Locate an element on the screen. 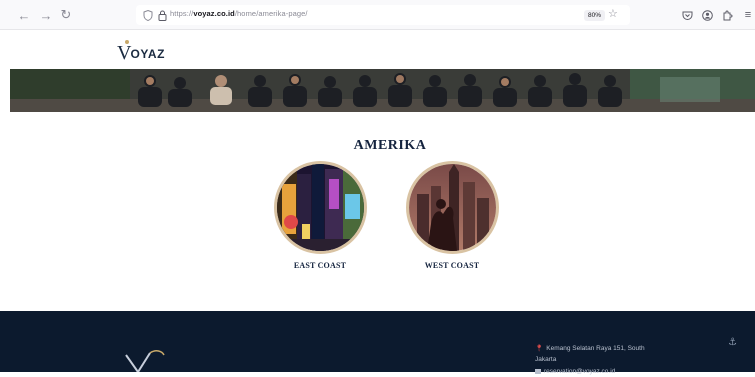 This screenshot has width=755, height=377. anchor-icon: ⚓︎ is located at coordinates (732, 342).